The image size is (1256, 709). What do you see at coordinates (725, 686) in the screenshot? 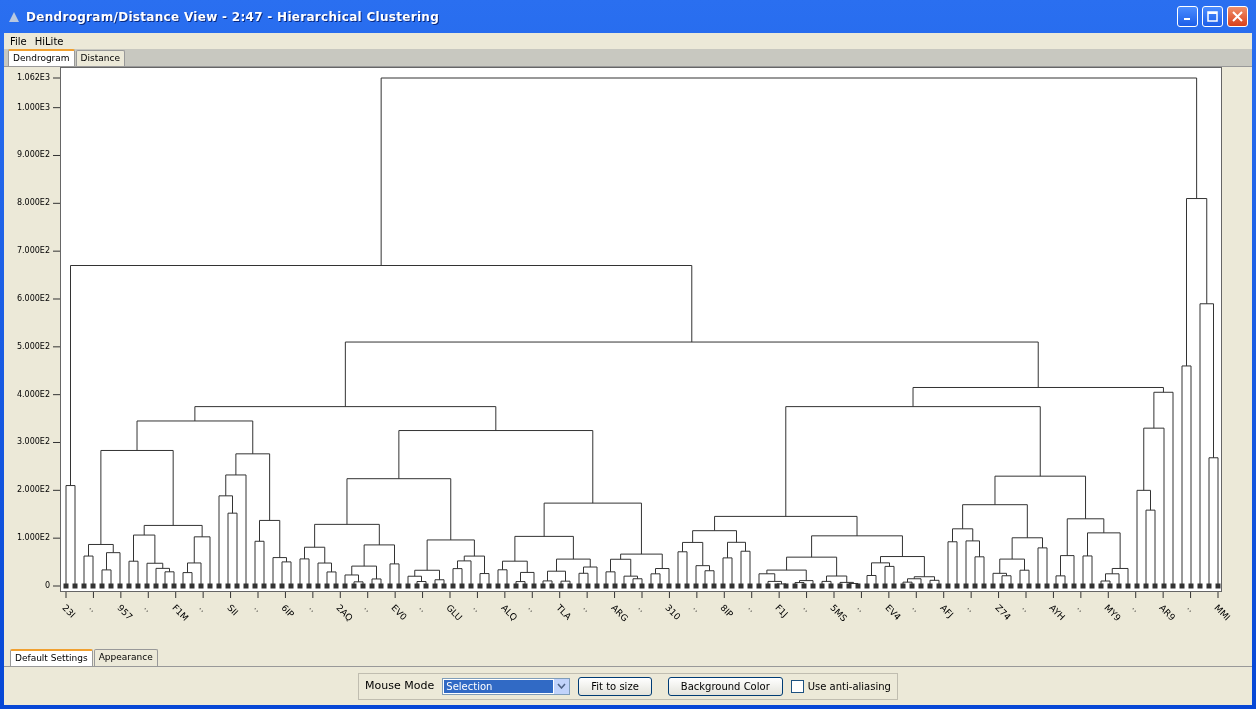
I see `button: Background Color` at bounding box center [725, 686].